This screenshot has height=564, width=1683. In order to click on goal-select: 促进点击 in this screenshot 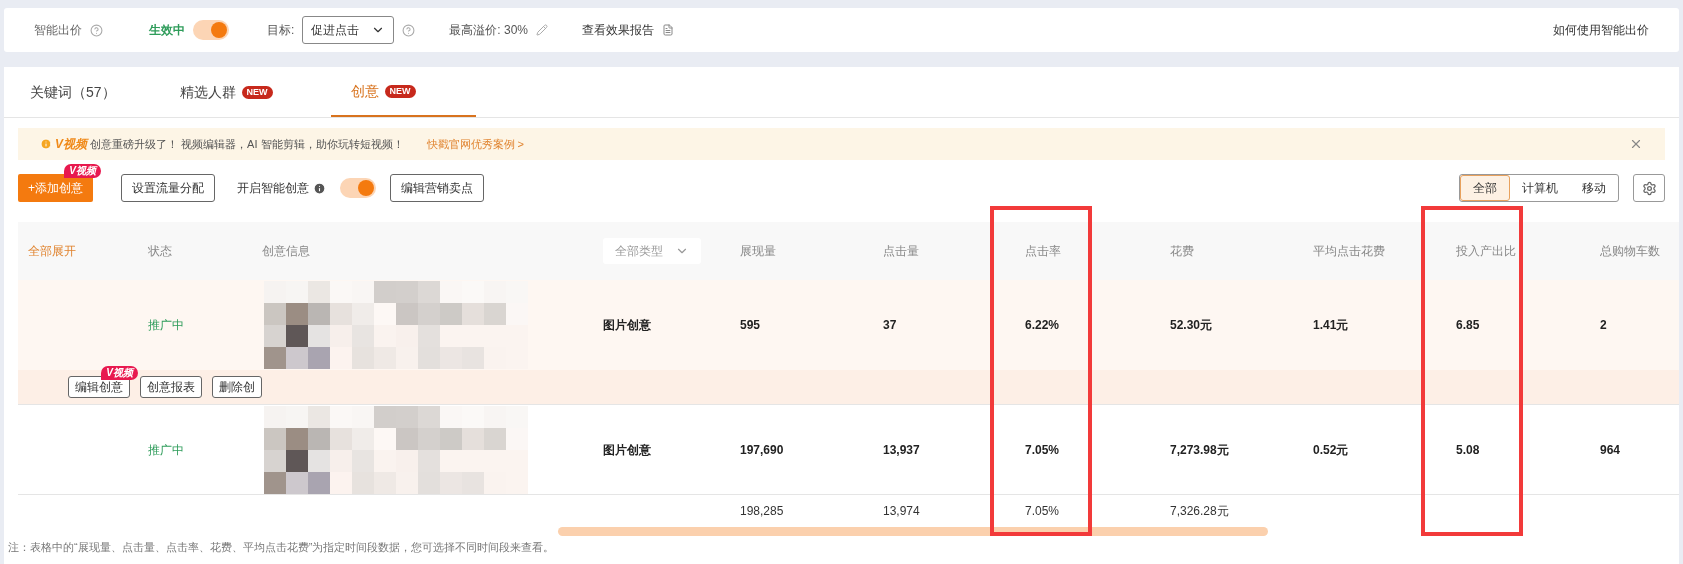, I will do `click(348, 30)`.